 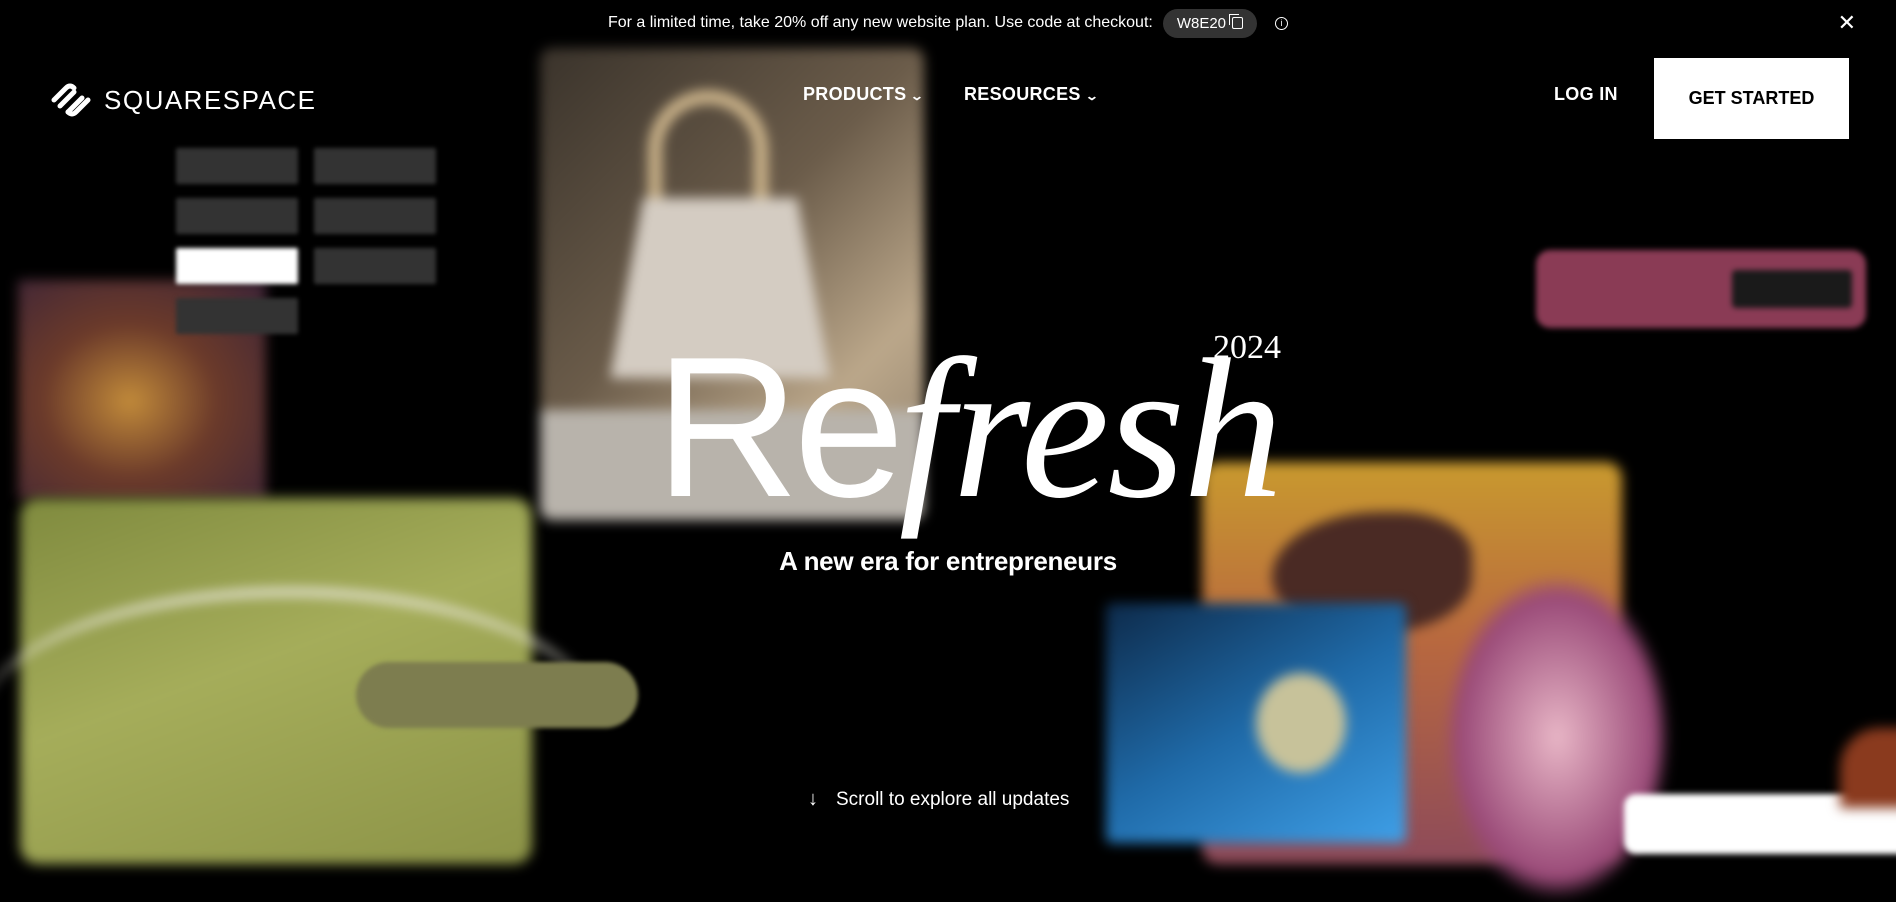 What do you see at coordinates (1847, 23) in the screenshot?
I see `close-icon: ✕` at bounding box center [1847, 23].